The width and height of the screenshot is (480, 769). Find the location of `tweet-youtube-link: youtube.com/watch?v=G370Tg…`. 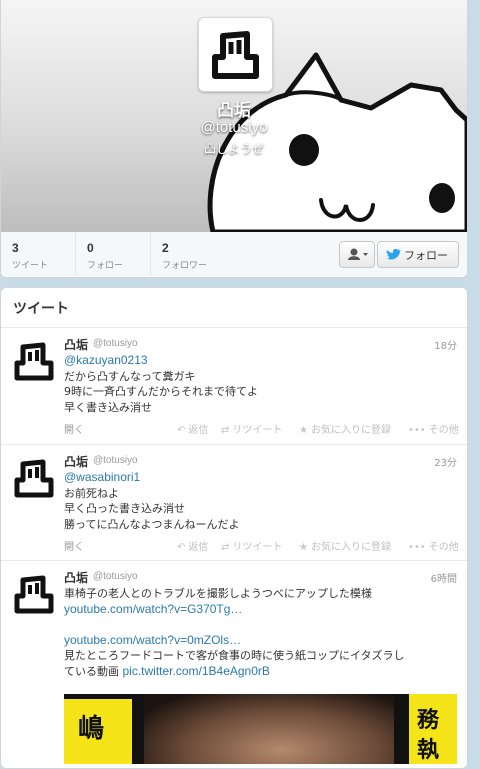

tweet-youtube-link: youtube.com/watch?v=G370Tg… is located at coordinates (153, 609).